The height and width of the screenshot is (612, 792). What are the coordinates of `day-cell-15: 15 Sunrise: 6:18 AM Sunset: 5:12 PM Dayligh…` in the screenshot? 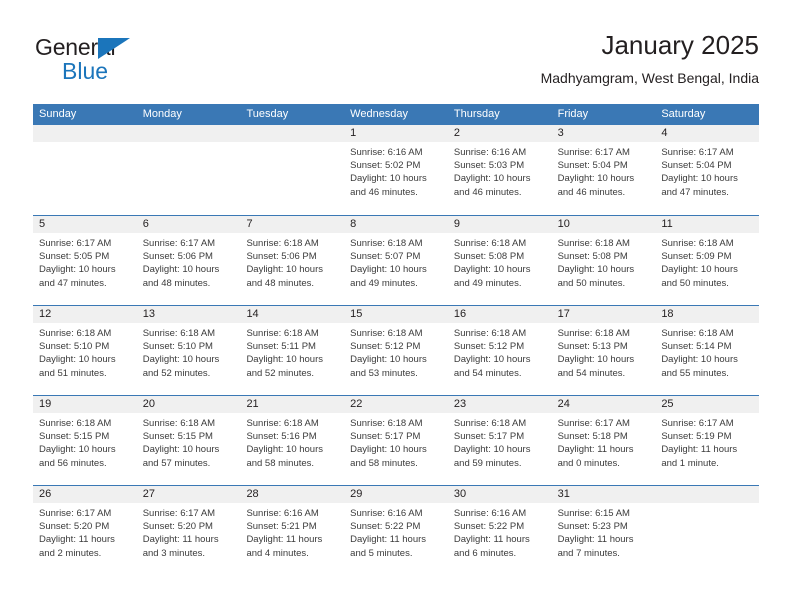 It's located at (396, 350).